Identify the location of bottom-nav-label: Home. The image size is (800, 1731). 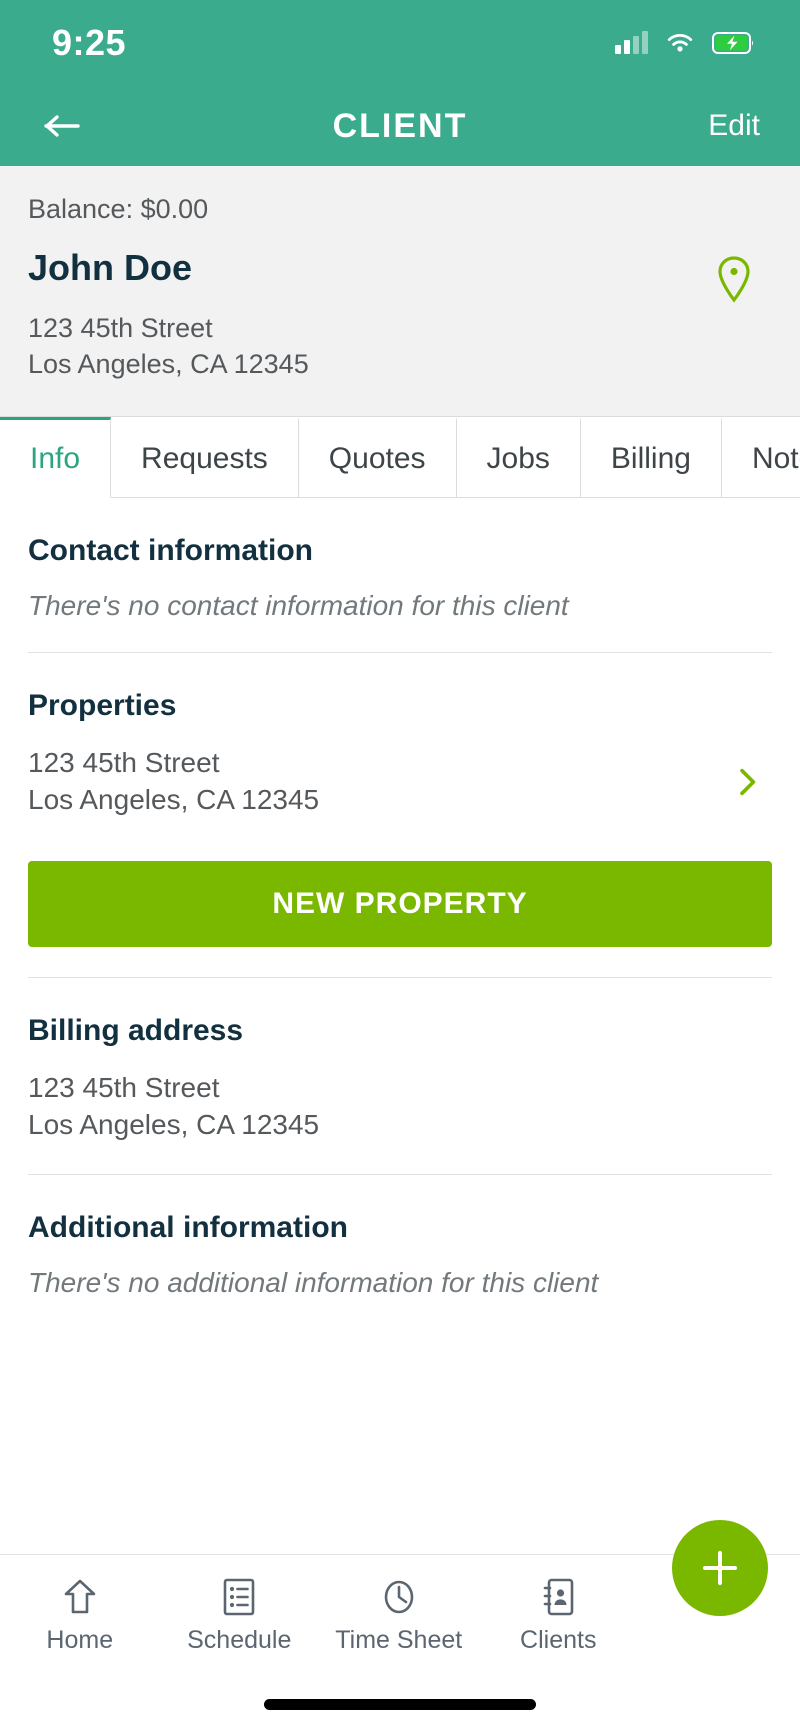
(80, 1640).